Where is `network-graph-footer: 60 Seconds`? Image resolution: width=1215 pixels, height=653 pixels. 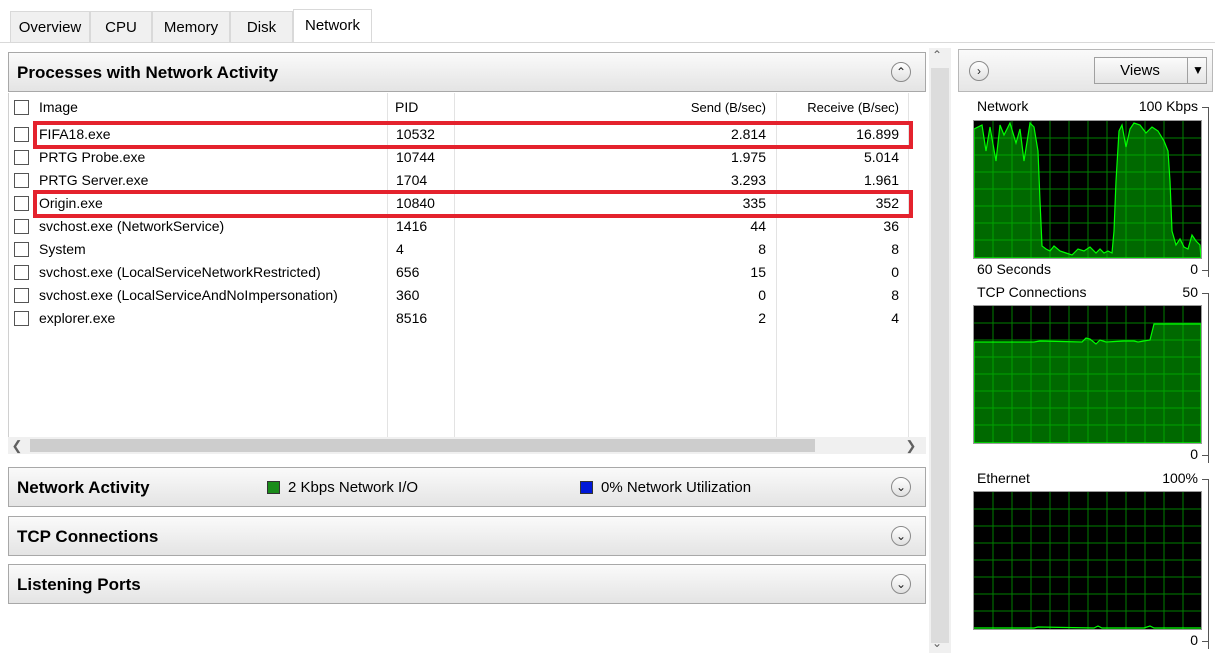
network-graph-footer: 60 Seconds is located at coordinates (1014, 269).